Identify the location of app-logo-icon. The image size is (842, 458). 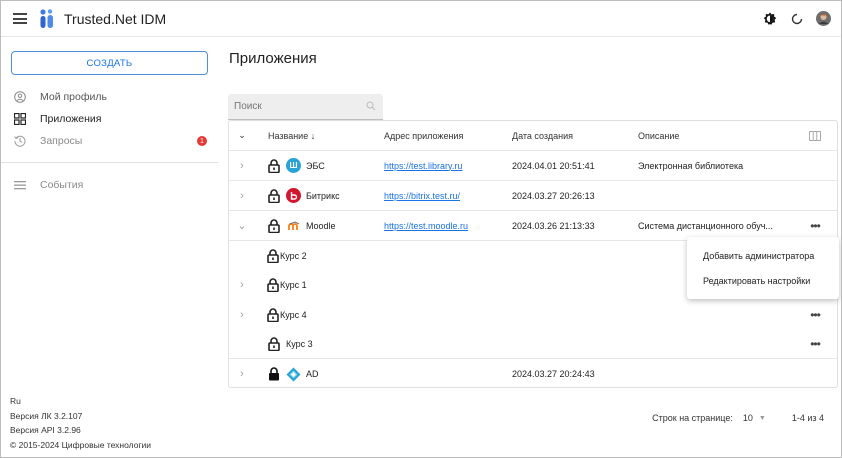
(46, 18).